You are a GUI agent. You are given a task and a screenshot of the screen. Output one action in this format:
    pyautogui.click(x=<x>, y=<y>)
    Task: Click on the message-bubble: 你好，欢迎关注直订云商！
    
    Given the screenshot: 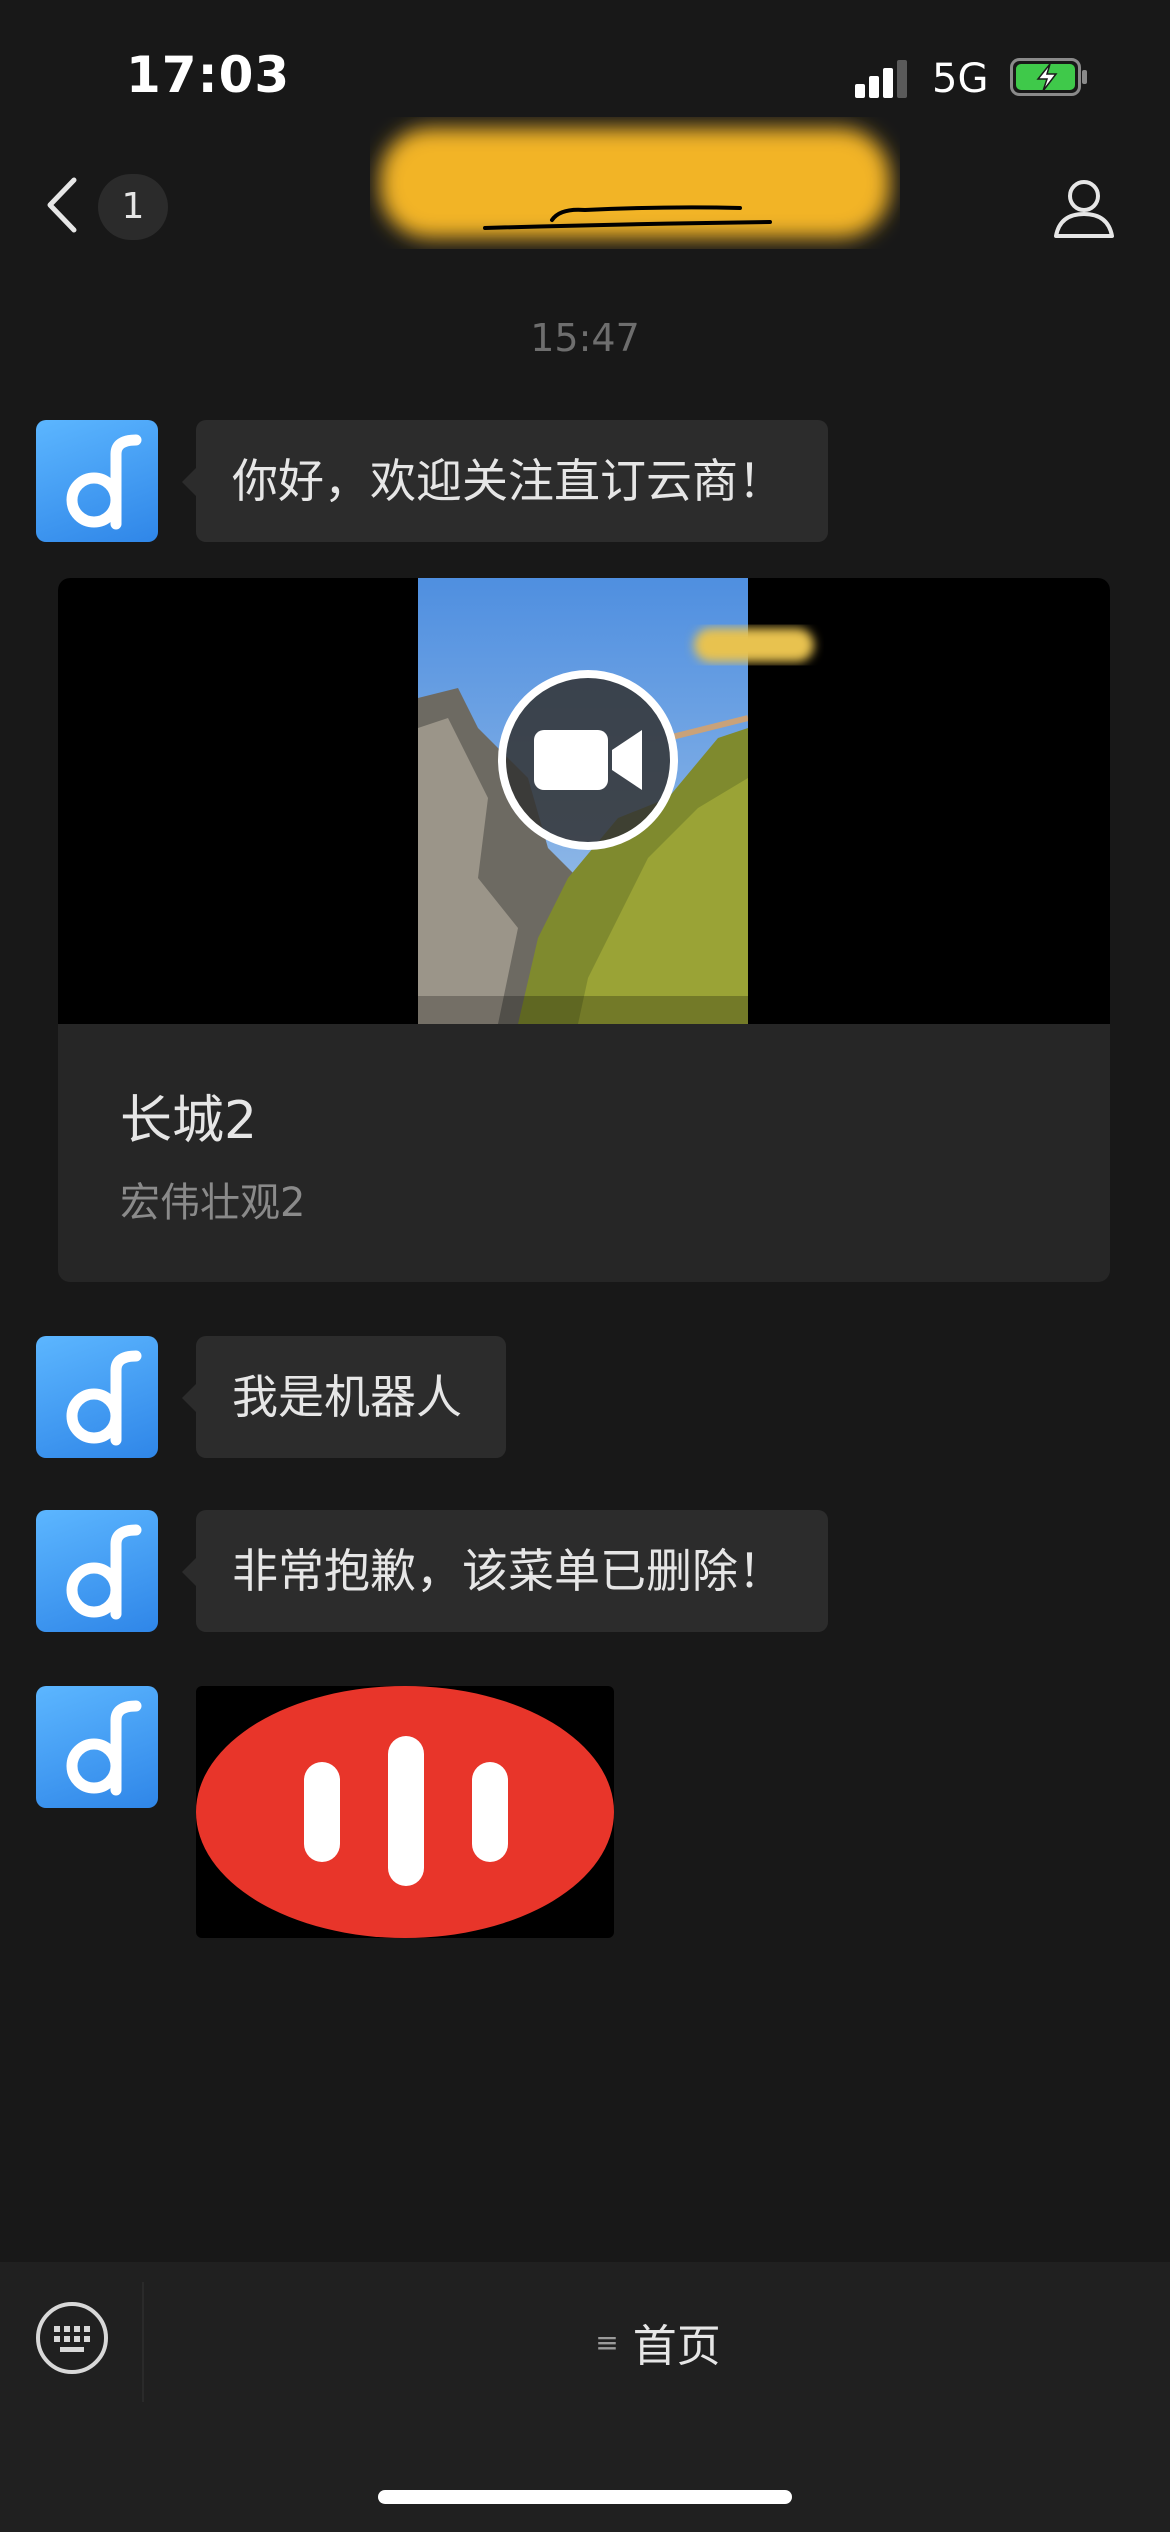 What is the action you would take?
    pyautogui.click(x=505, y=481)
    